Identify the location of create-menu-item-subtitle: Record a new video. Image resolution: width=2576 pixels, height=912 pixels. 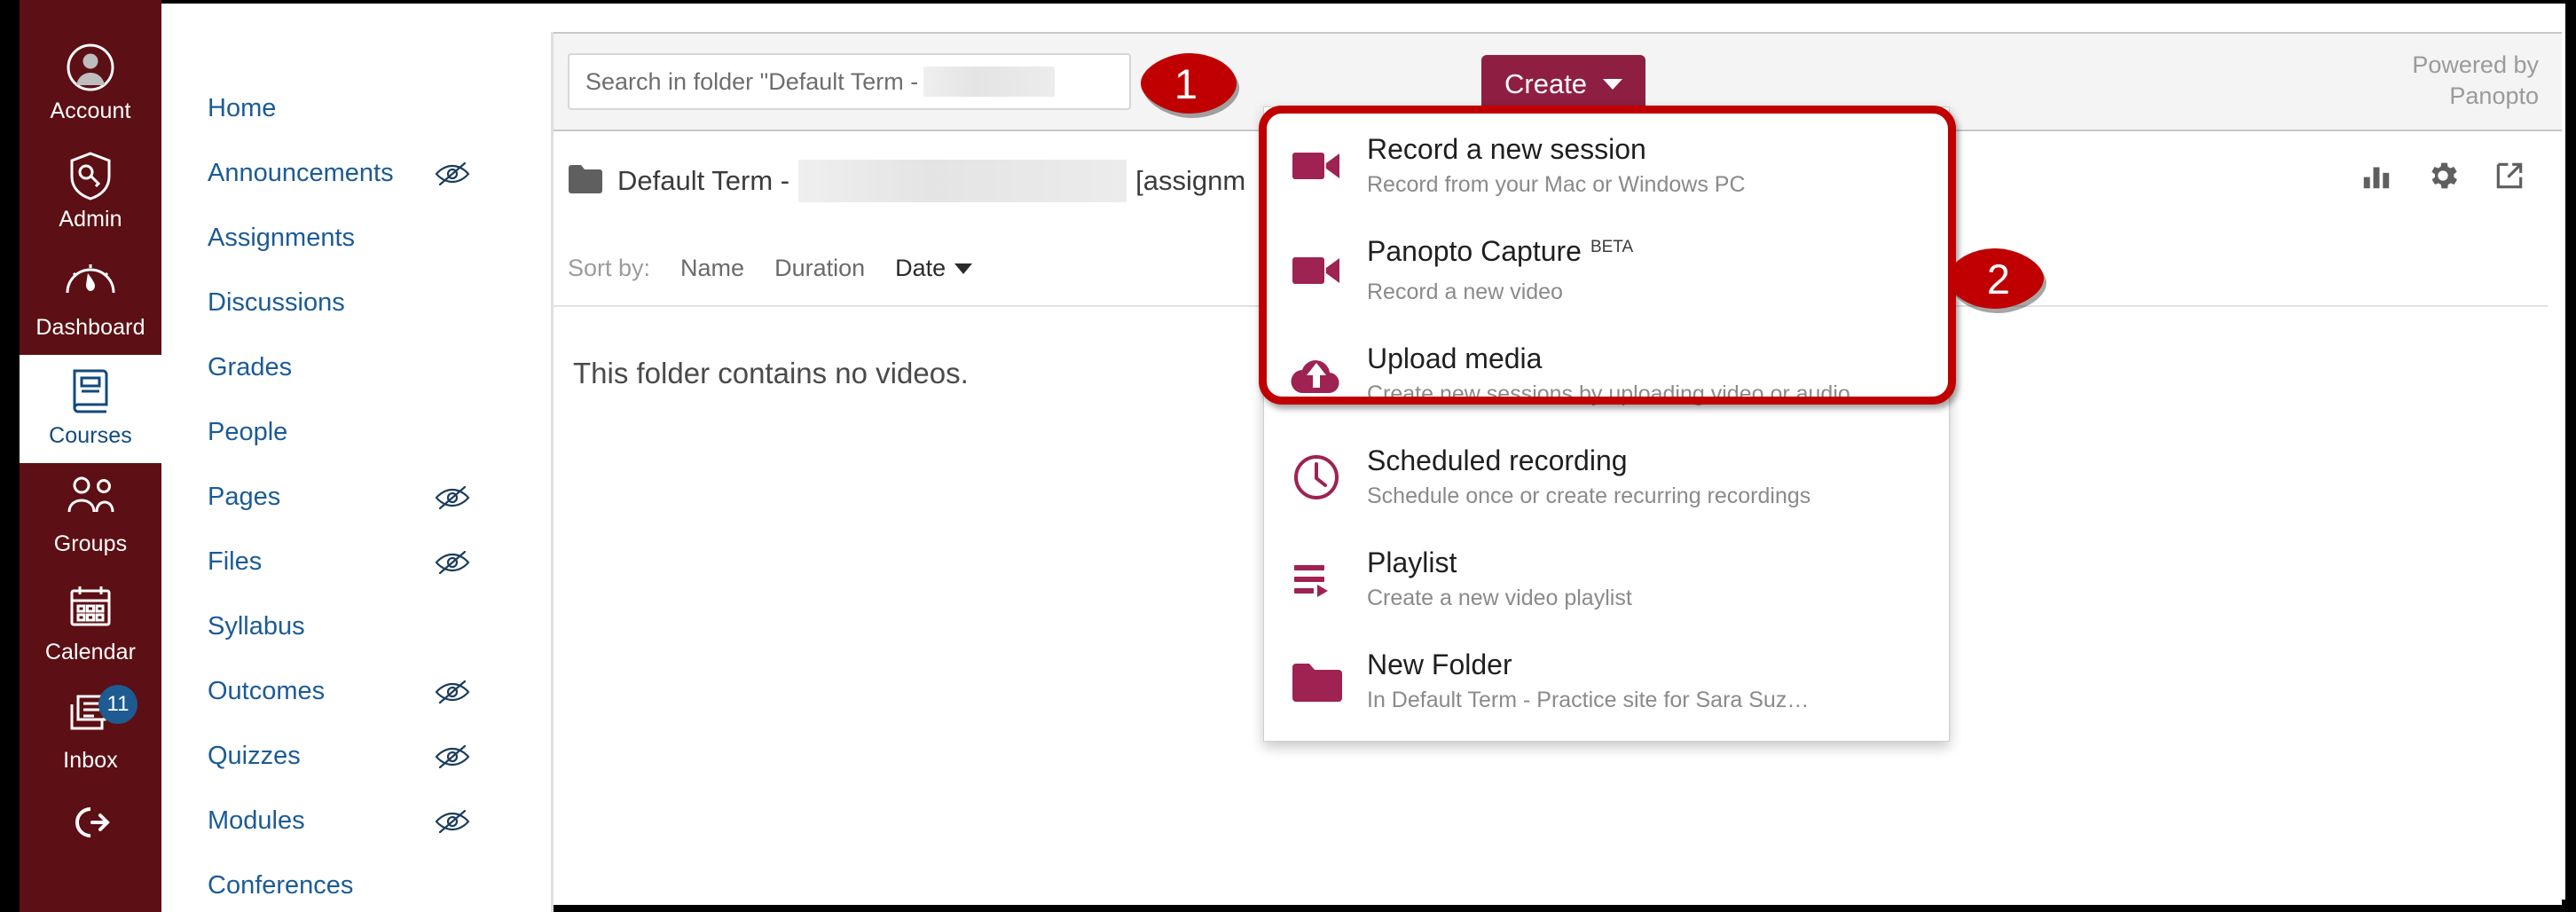
(1465, 291).